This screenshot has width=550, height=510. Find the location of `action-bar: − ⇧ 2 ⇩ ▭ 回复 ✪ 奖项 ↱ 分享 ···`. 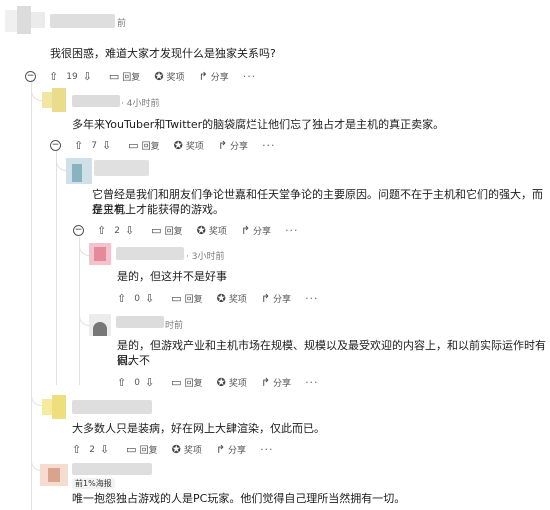

action-bar: − ⇧ 2 ⇩ ▭ 回复 ✪ 奖项 ↱ 分享 ··· is located at coordinates (193, 230).